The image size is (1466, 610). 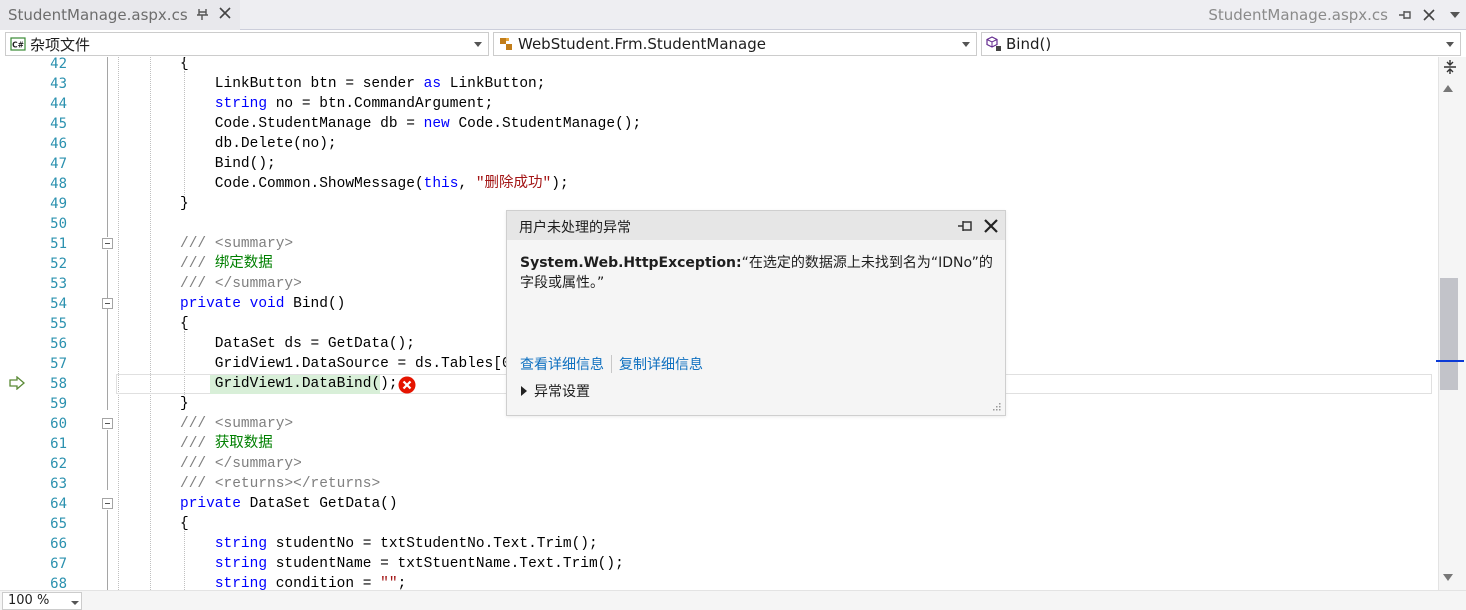 What do you see at coordinates (996, 408) in the screenshot?
I see `resize-grip-icon` at bounding box center [996, 408].